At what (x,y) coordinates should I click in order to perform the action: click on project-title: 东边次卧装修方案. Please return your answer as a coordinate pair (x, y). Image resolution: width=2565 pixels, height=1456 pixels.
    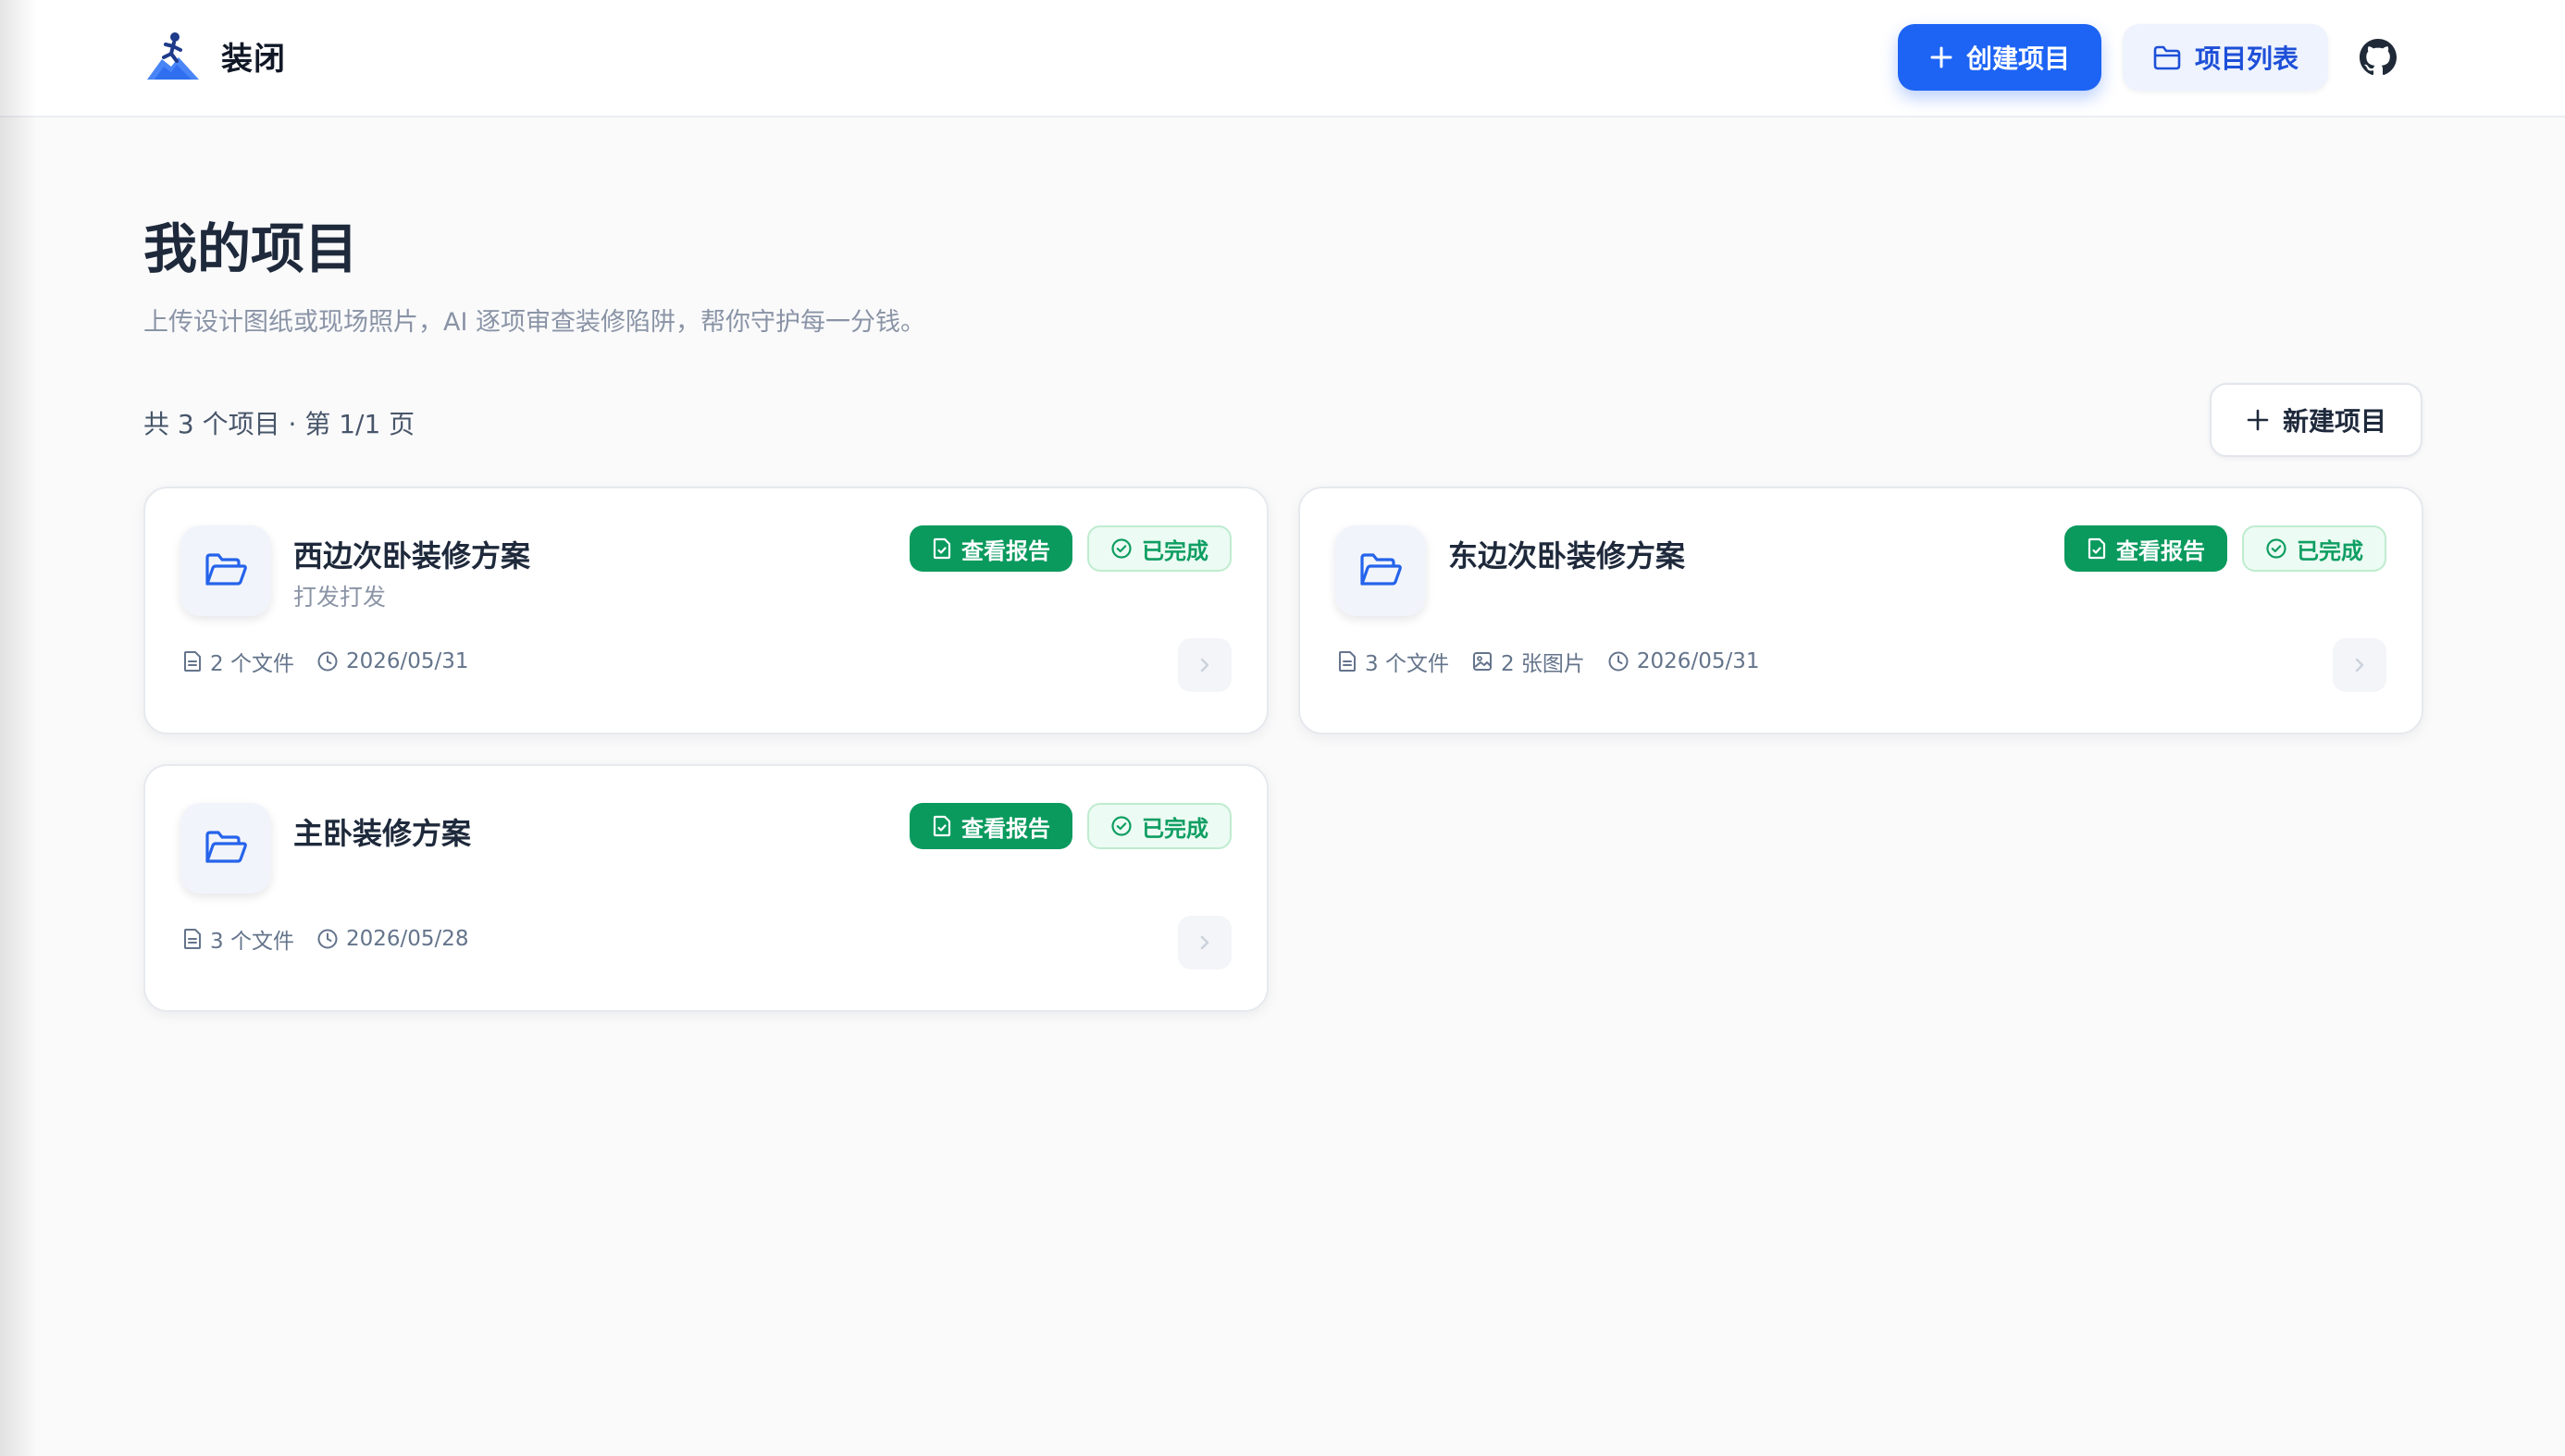
    Looking at the image, I should click on (1567, 556).